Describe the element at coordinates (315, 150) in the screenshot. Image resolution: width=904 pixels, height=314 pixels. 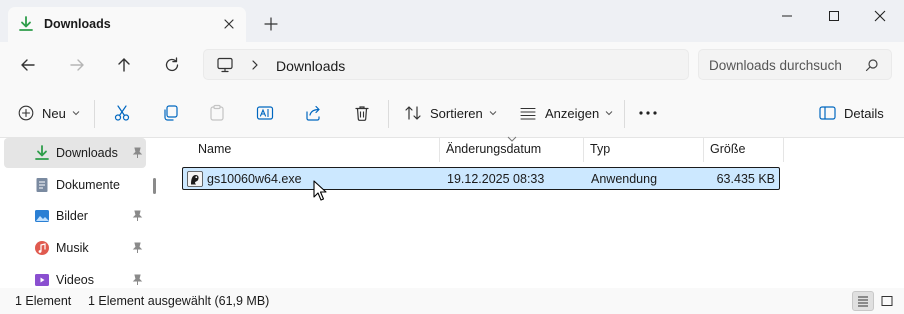
I see `column-header-name: Name` at that location.